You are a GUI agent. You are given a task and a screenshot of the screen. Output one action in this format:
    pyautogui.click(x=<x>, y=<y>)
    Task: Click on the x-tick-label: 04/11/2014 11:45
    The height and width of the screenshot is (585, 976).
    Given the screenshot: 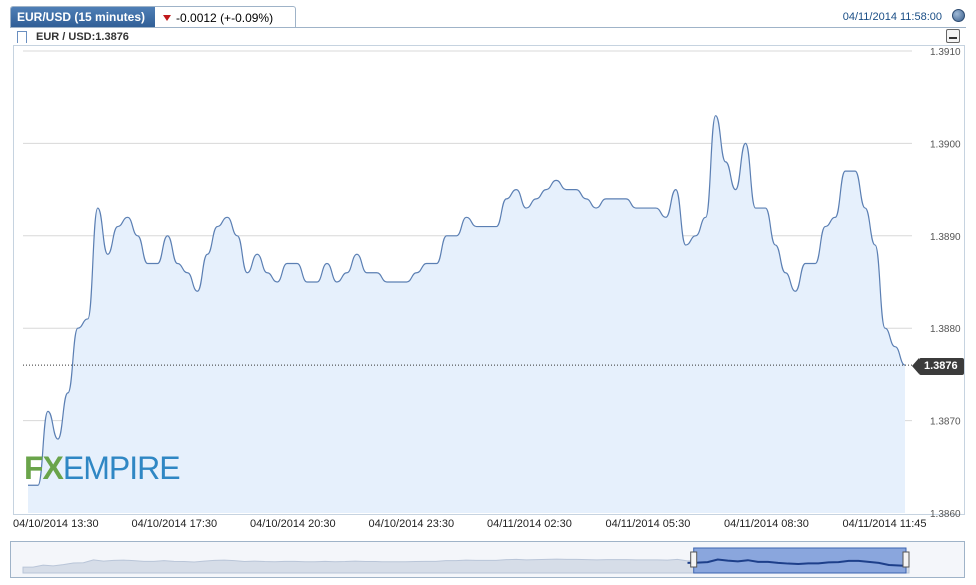 What is the action you would take?
    pyautogui.click(x=885, y=524)
    